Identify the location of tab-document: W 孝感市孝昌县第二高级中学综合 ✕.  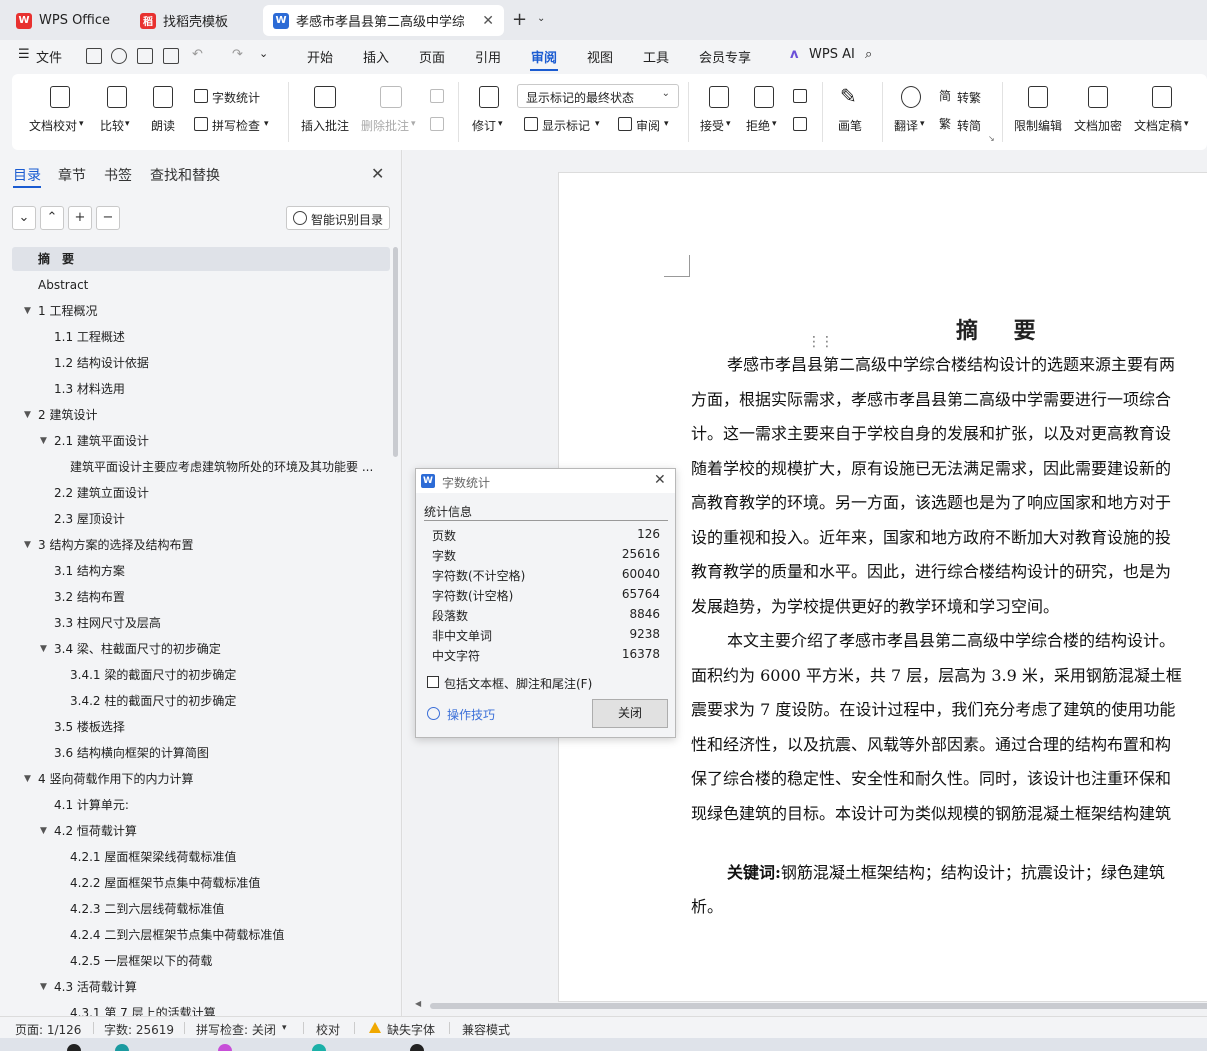
(383, 20).